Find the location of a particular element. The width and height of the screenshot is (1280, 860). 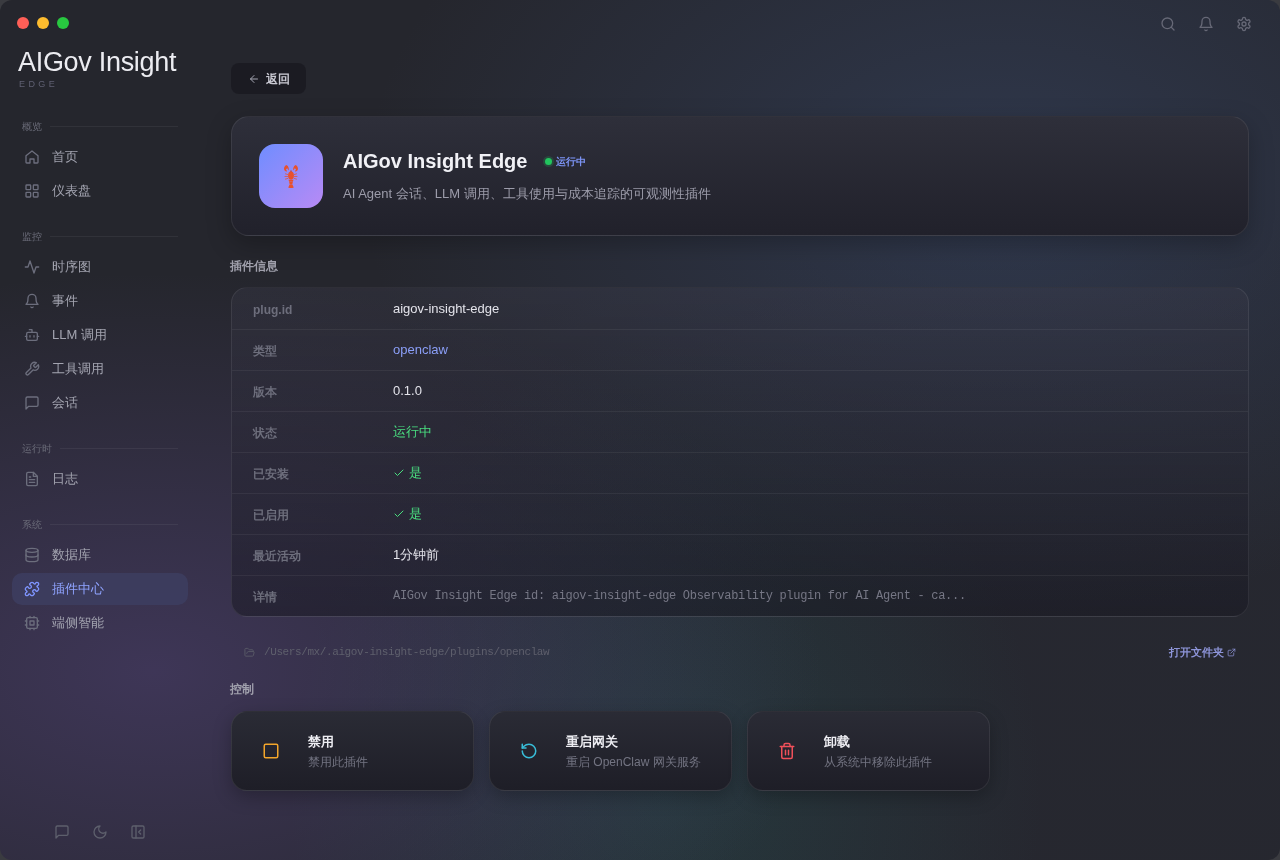

nav-section-label: 监控 is located at coordinates (32, 236).